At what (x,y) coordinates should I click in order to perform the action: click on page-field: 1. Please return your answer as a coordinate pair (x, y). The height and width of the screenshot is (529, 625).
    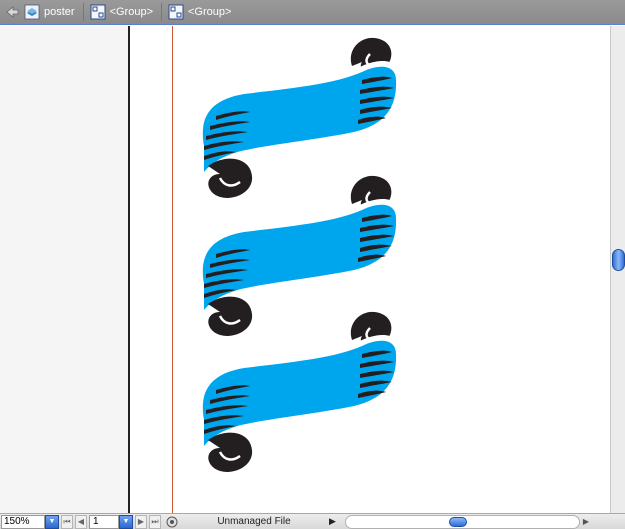
    Looking at the image, I should click on (104, 521).